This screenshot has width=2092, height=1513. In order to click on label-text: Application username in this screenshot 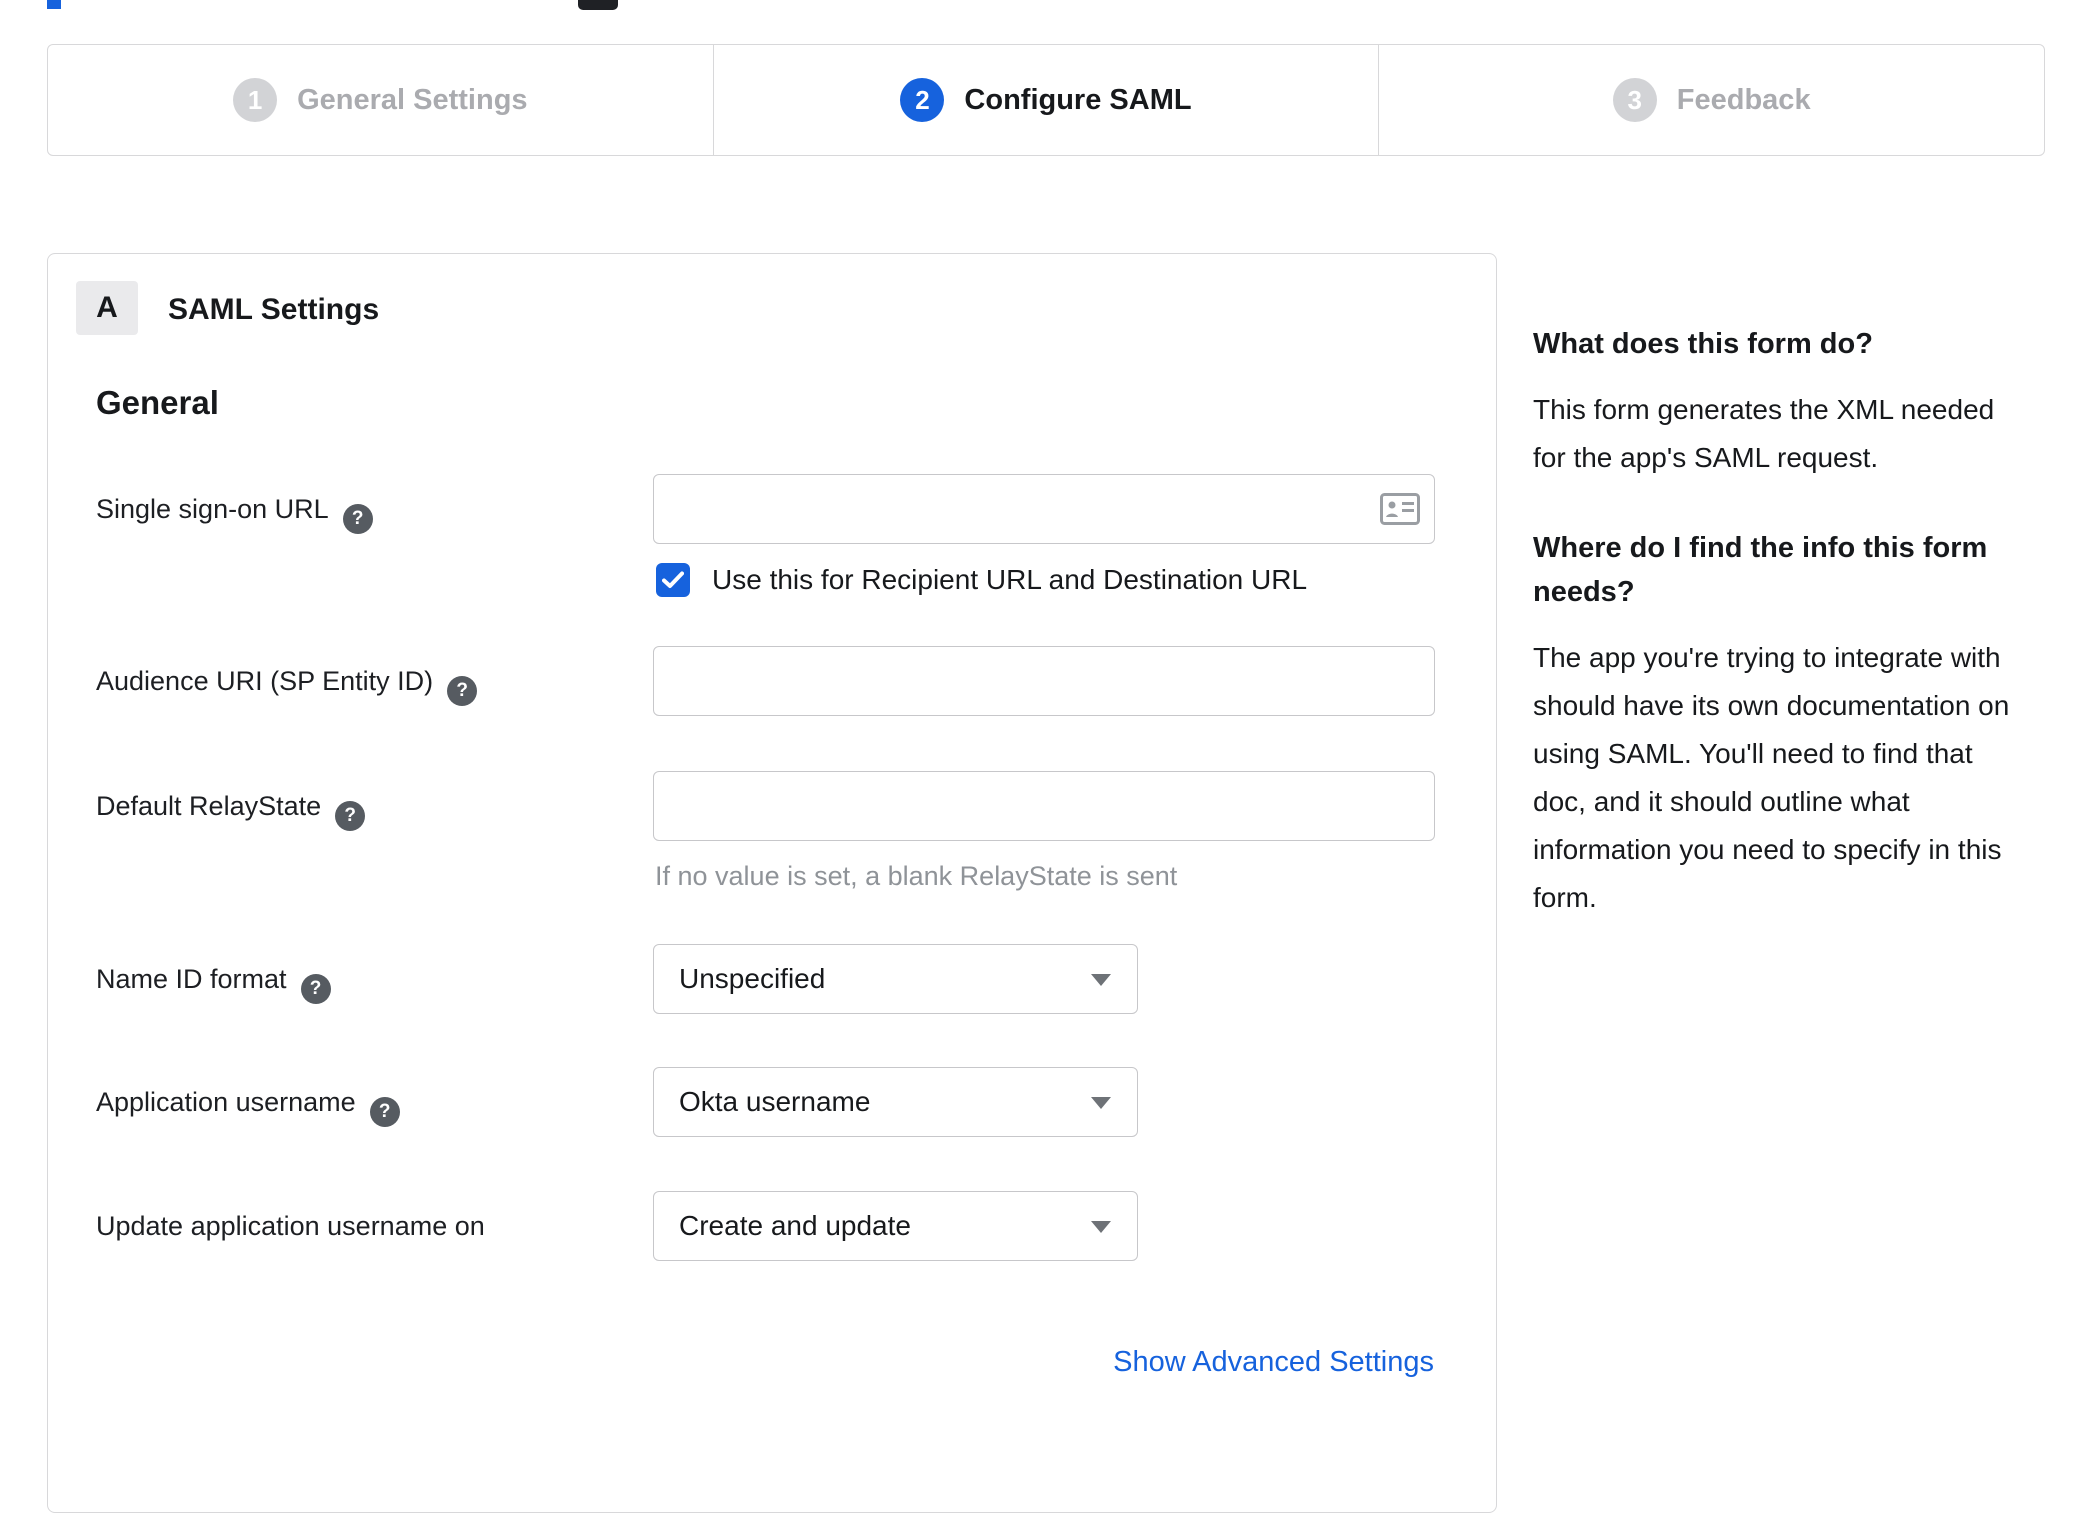, I will do `click(226, 1102)`.